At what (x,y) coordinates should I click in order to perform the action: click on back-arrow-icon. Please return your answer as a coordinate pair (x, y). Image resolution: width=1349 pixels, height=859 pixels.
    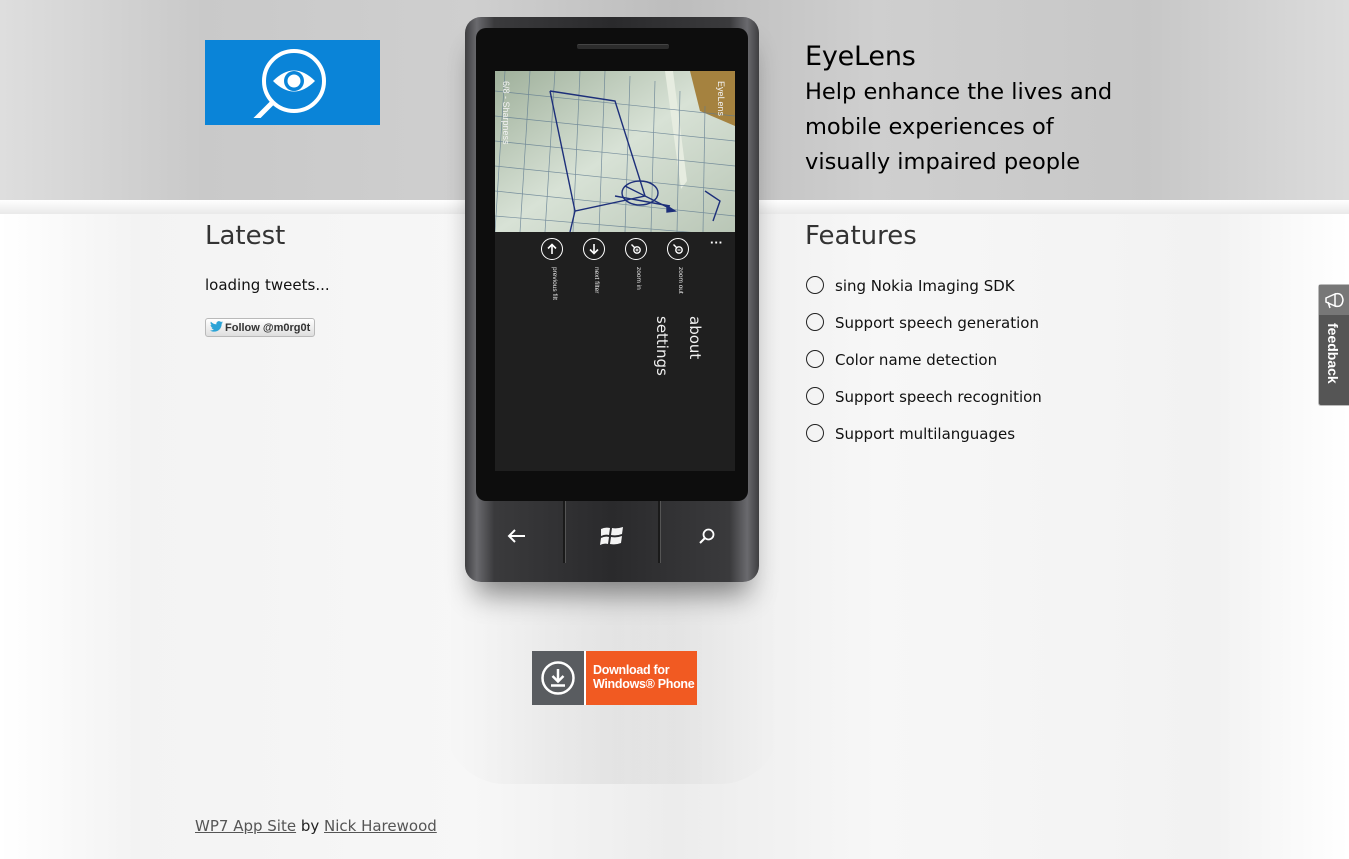
    Looking at the image, I should click on (516, 536).